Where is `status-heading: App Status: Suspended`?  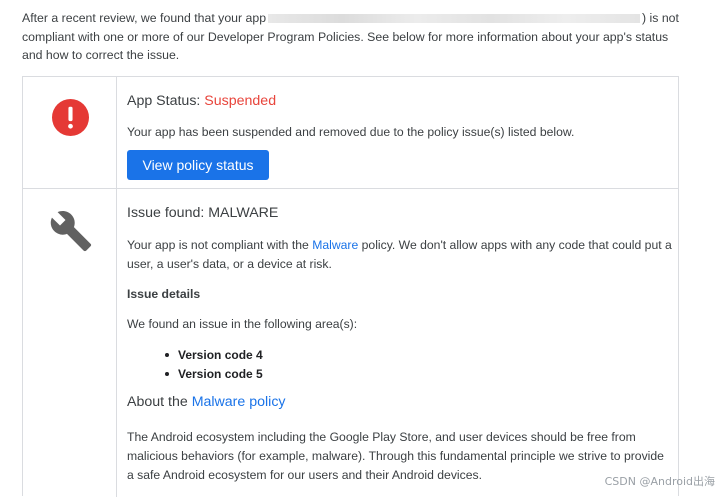 status-heading: App Status: Suspended is located at coordinates (201, 101).